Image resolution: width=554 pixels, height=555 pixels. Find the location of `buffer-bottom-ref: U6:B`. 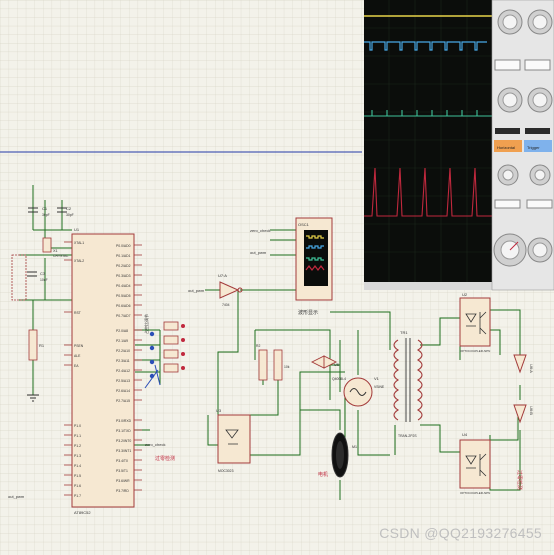

buffer-bottom-ref: U6:B is located at coordinates (531, 410).